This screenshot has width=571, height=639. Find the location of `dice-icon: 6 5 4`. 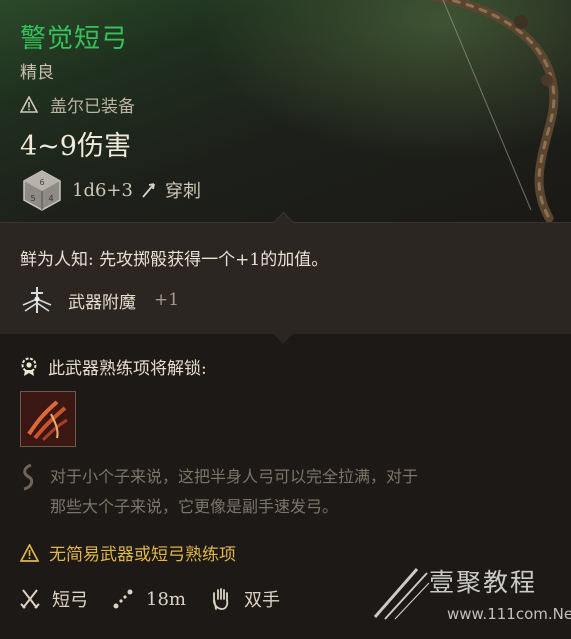

dice-icon: 6 5 4 is located at coordinates (42, 190).